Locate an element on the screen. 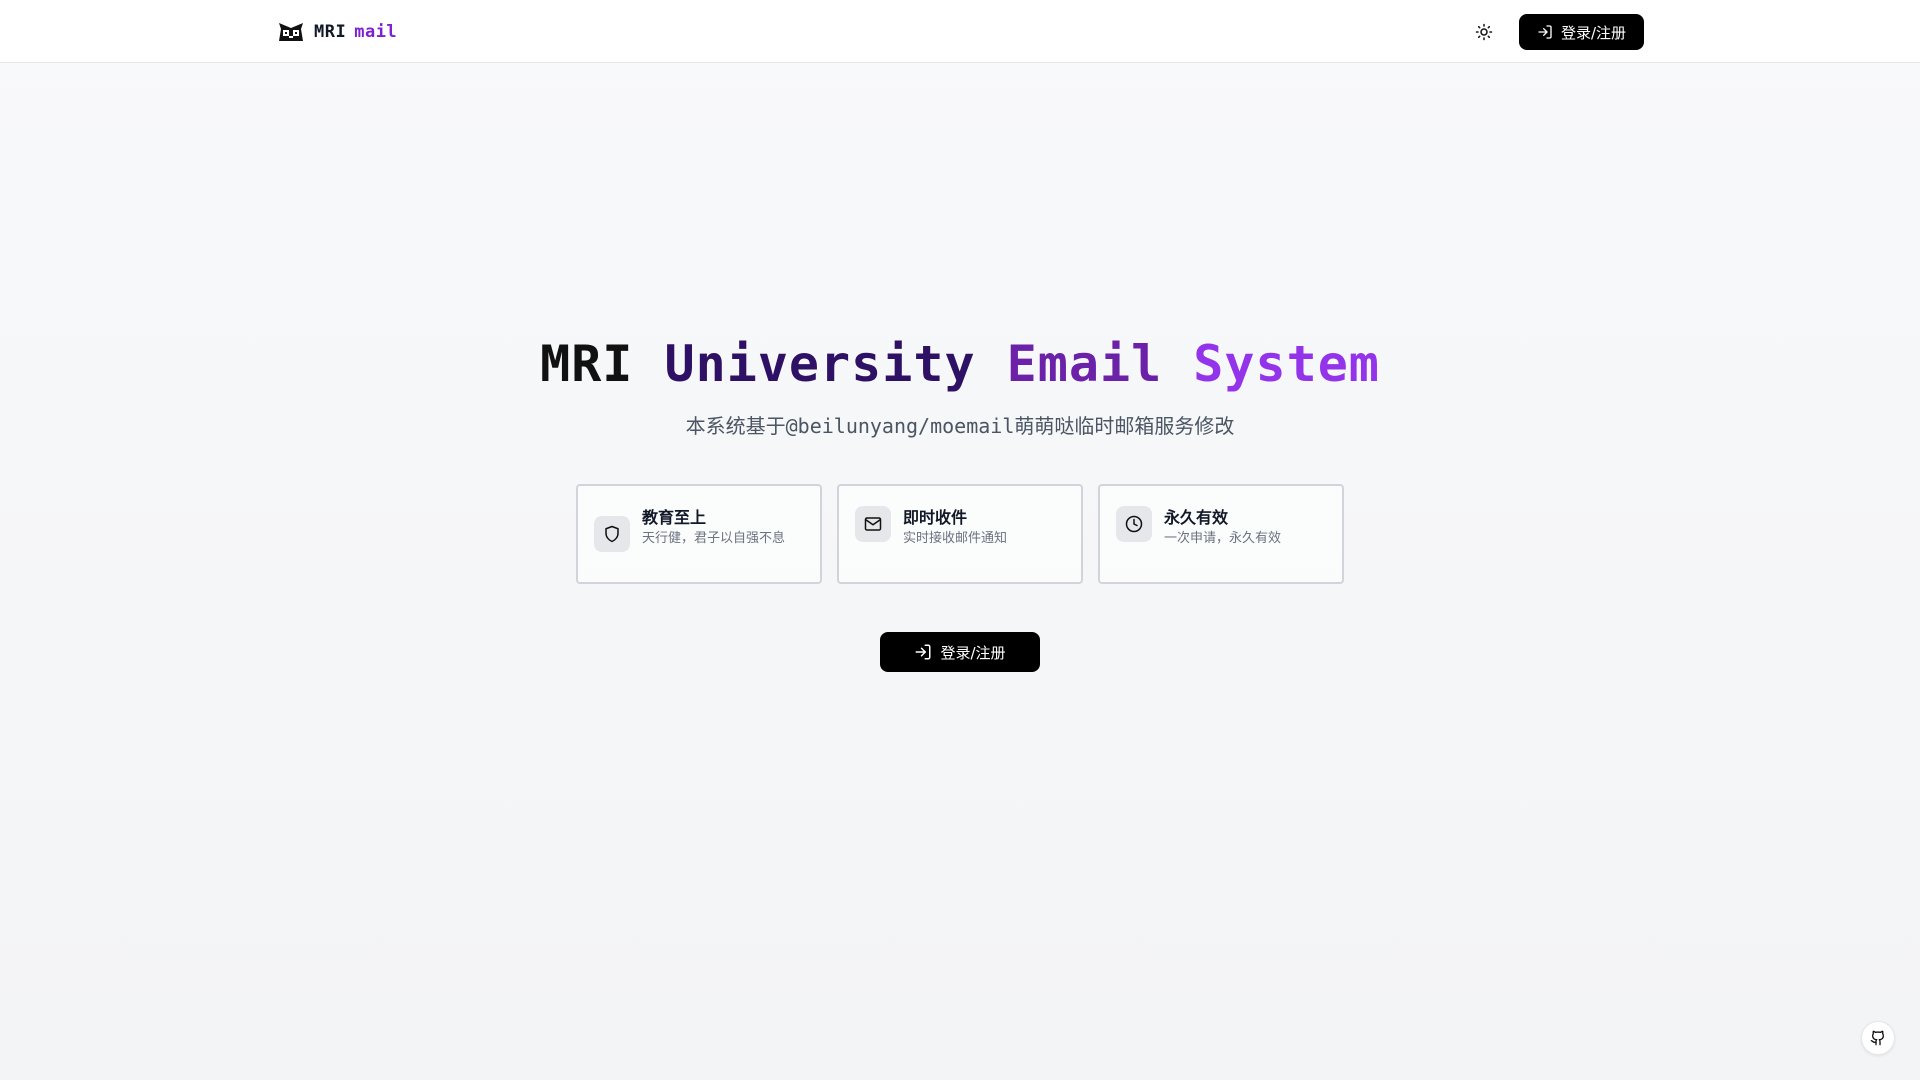 The image size is (1920, 1080). github-button is located at coordinates (1878, 1038).